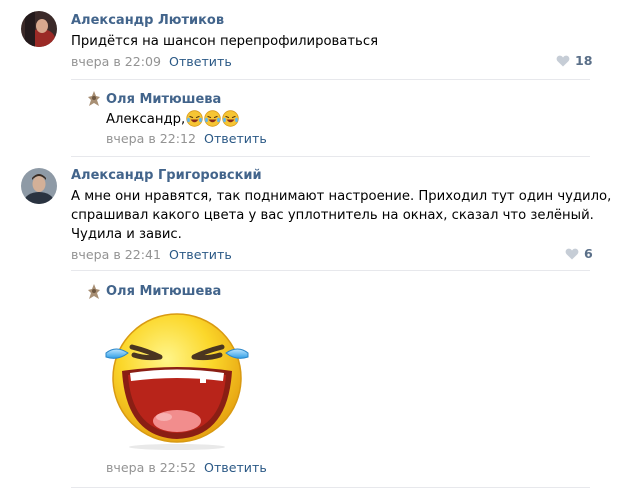 This screenshot has width=620, height=491. Describe the element at coordinates (126, 234) in the screenshot. I see `comment-text-line: Чудила и завис.` at that location.